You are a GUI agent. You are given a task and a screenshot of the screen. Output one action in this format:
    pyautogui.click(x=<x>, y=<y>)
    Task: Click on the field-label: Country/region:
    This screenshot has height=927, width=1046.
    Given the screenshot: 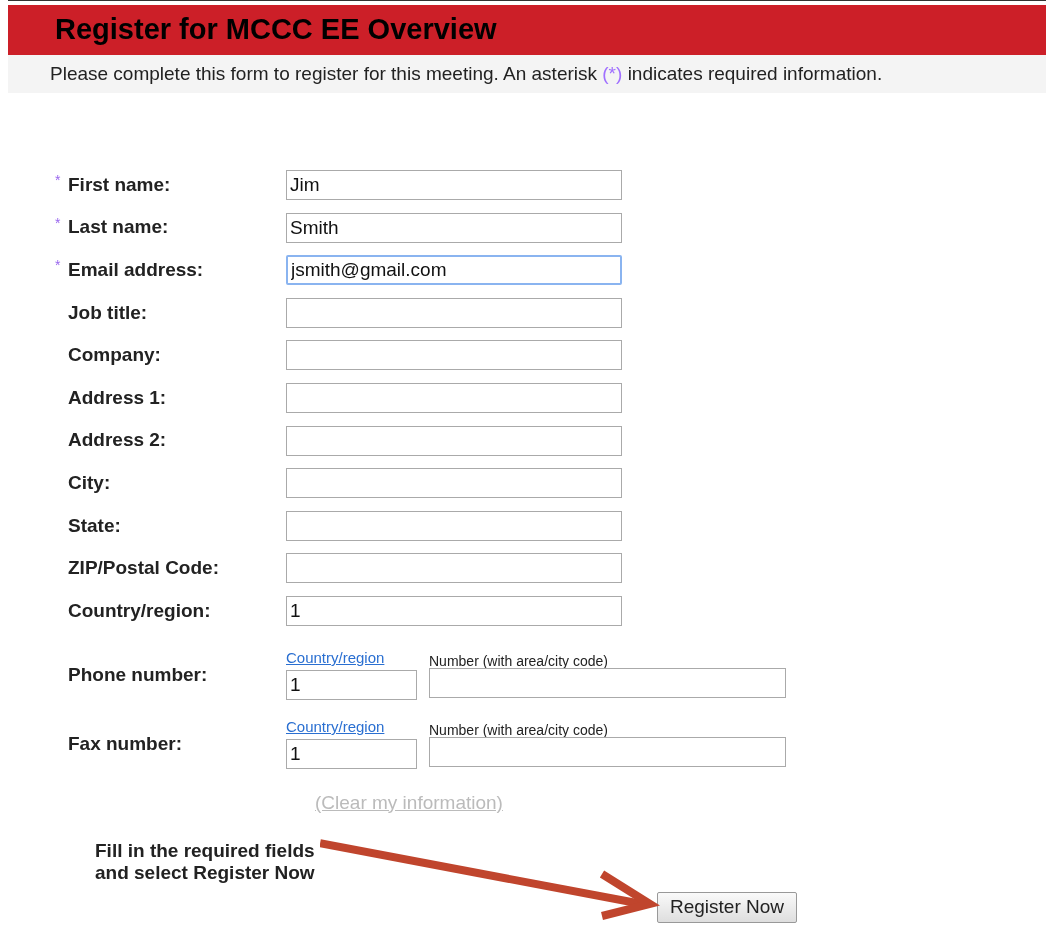 What is the action you would take?
    pyautogui.click(x=139, y=610)
    